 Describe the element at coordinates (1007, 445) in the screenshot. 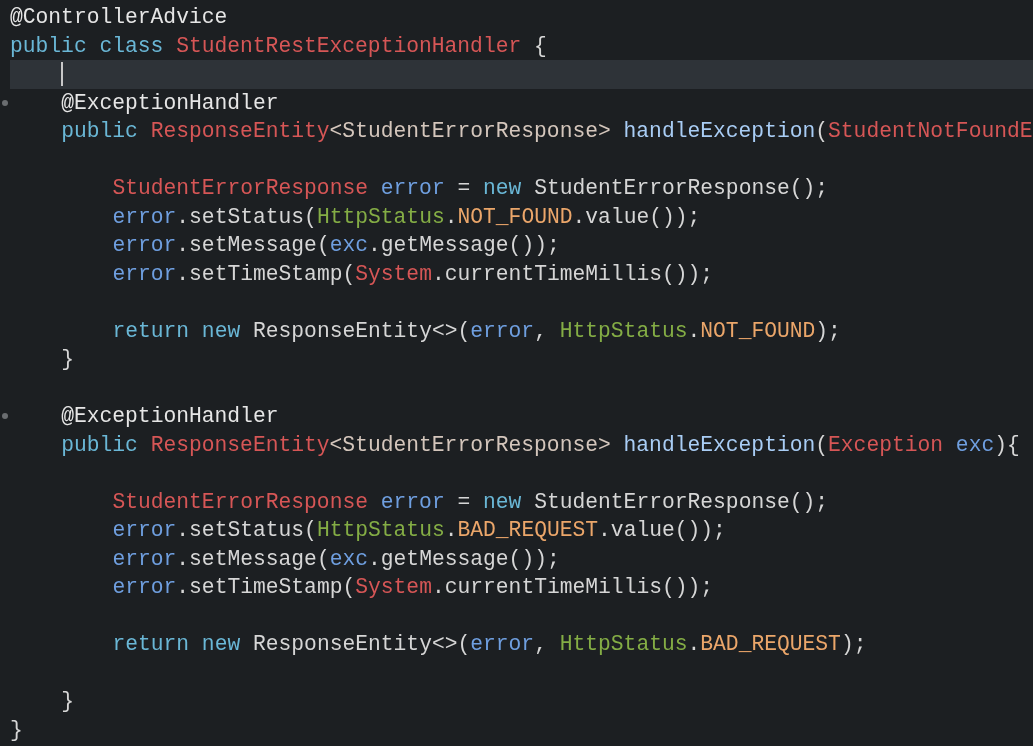

I see `code-text: ){` at that location.